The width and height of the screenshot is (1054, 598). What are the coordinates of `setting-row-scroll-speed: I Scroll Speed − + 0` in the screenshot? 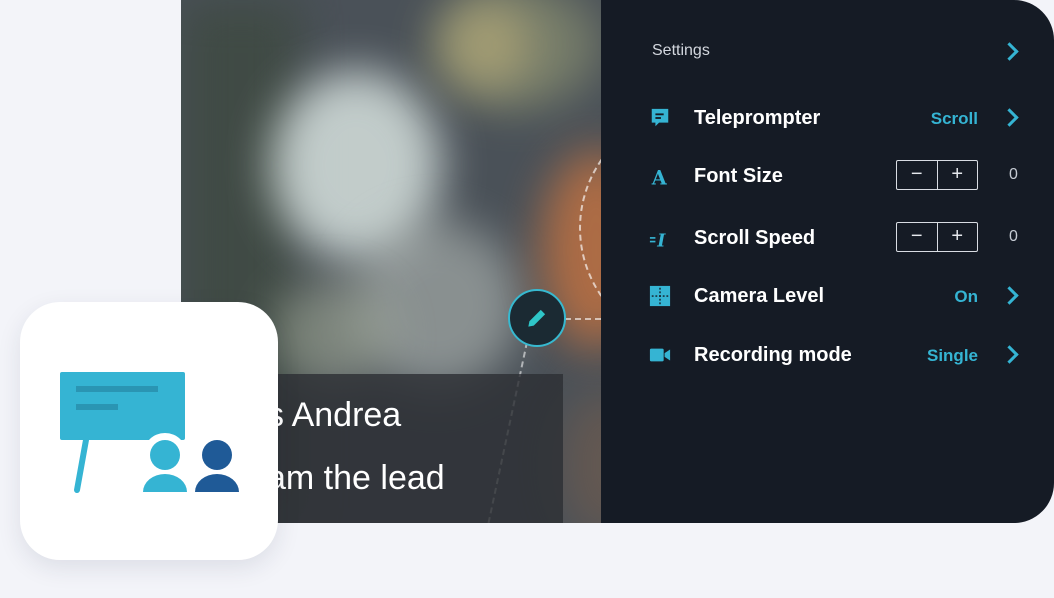 It's located at (827, 238).